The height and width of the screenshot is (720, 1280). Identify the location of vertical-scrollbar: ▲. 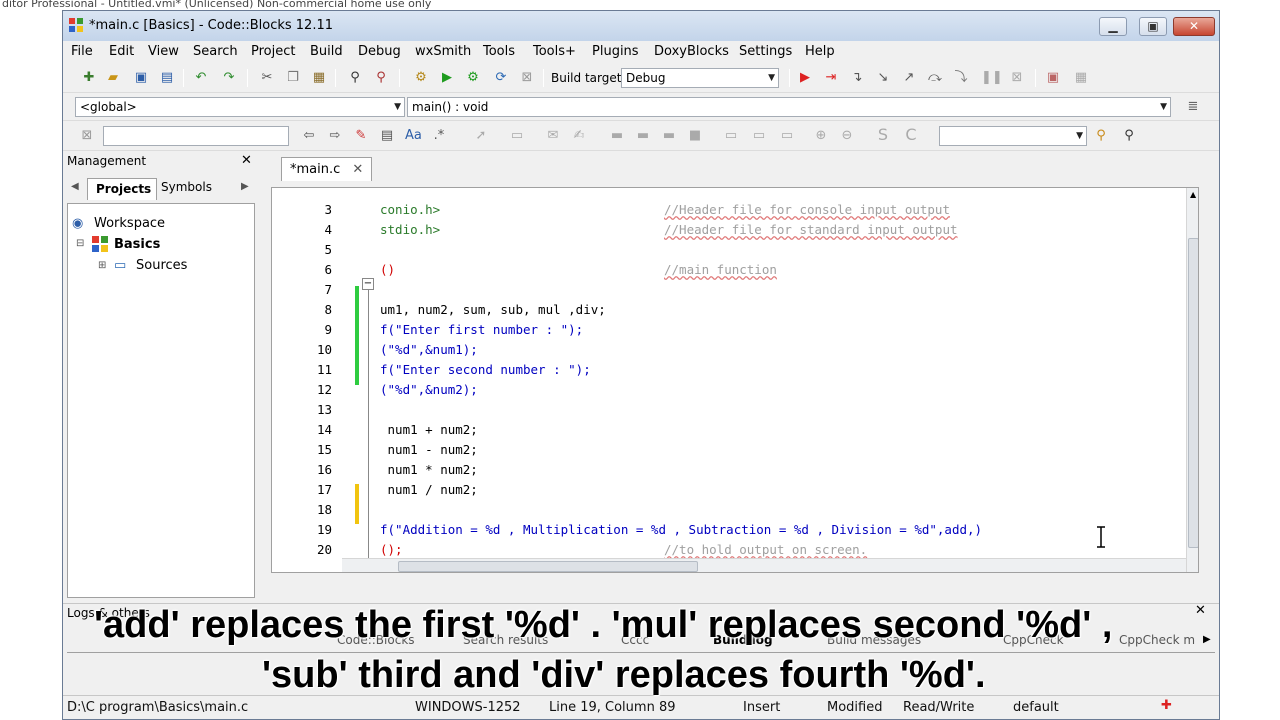
(1192, 380).